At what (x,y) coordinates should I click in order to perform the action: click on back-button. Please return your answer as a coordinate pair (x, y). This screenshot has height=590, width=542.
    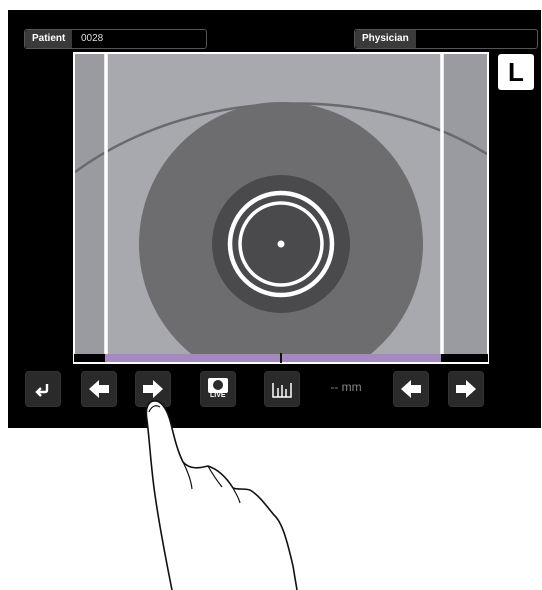
    Looking at the image, I should click on (43, 389).